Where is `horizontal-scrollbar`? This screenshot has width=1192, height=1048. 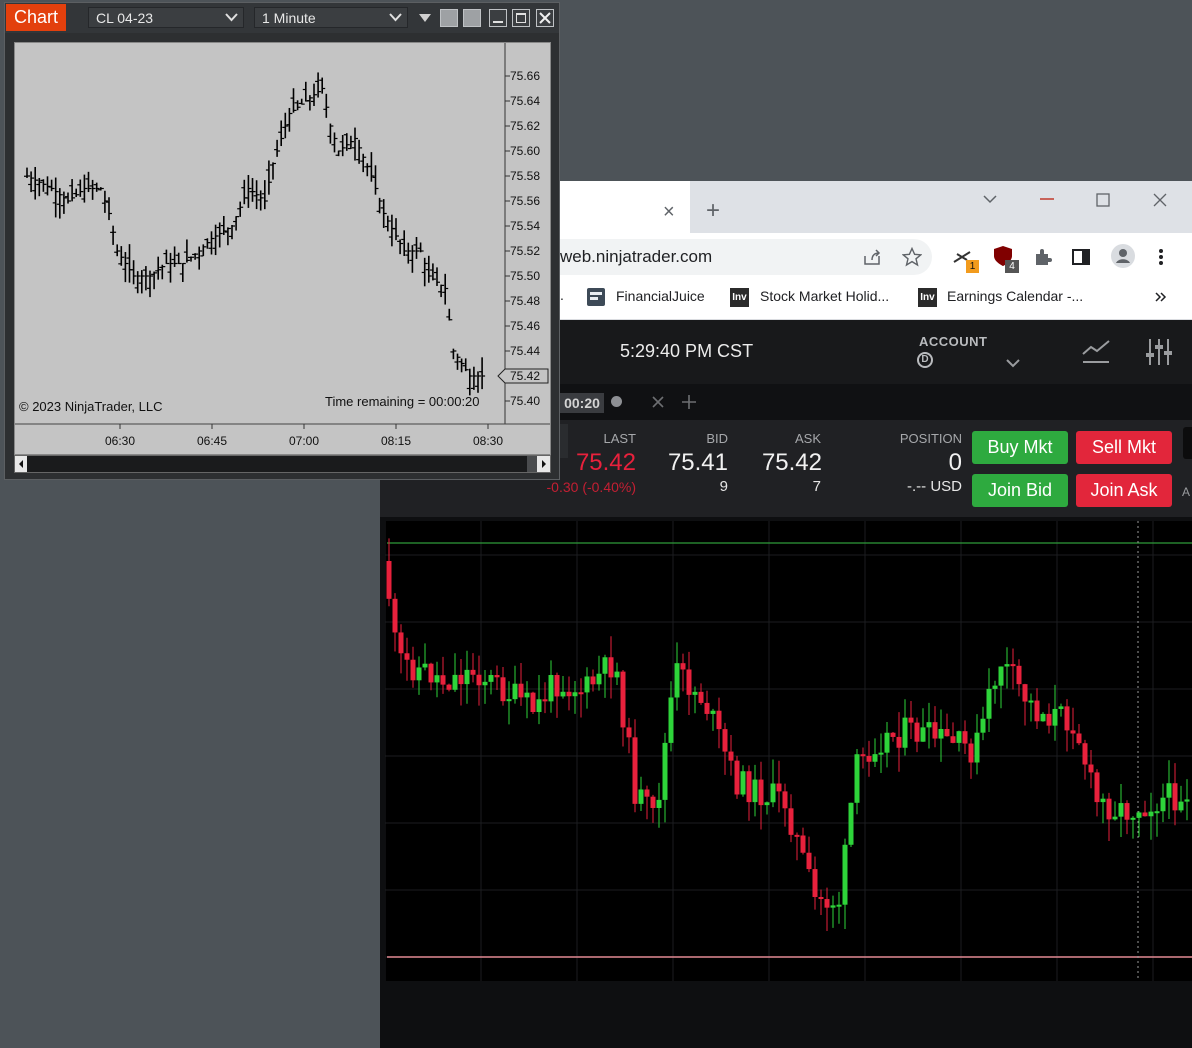
horizontal-scrollbar is located at coordinates (282, 464).